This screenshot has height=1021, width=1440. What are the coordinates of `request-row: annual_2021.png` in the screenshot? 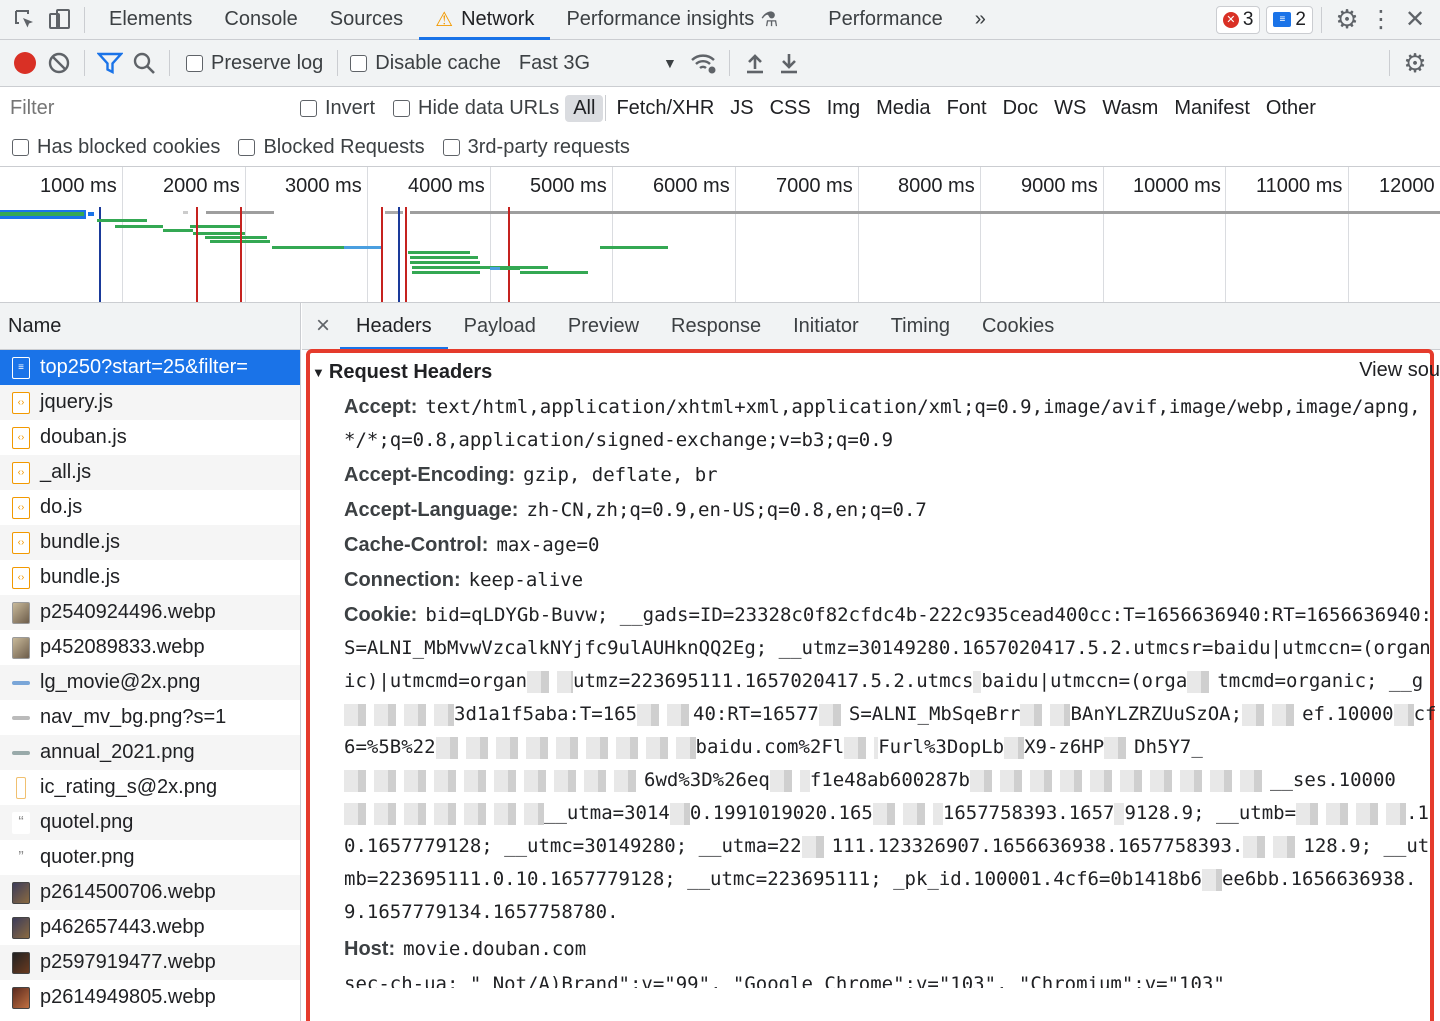 It's located at (150, 752).